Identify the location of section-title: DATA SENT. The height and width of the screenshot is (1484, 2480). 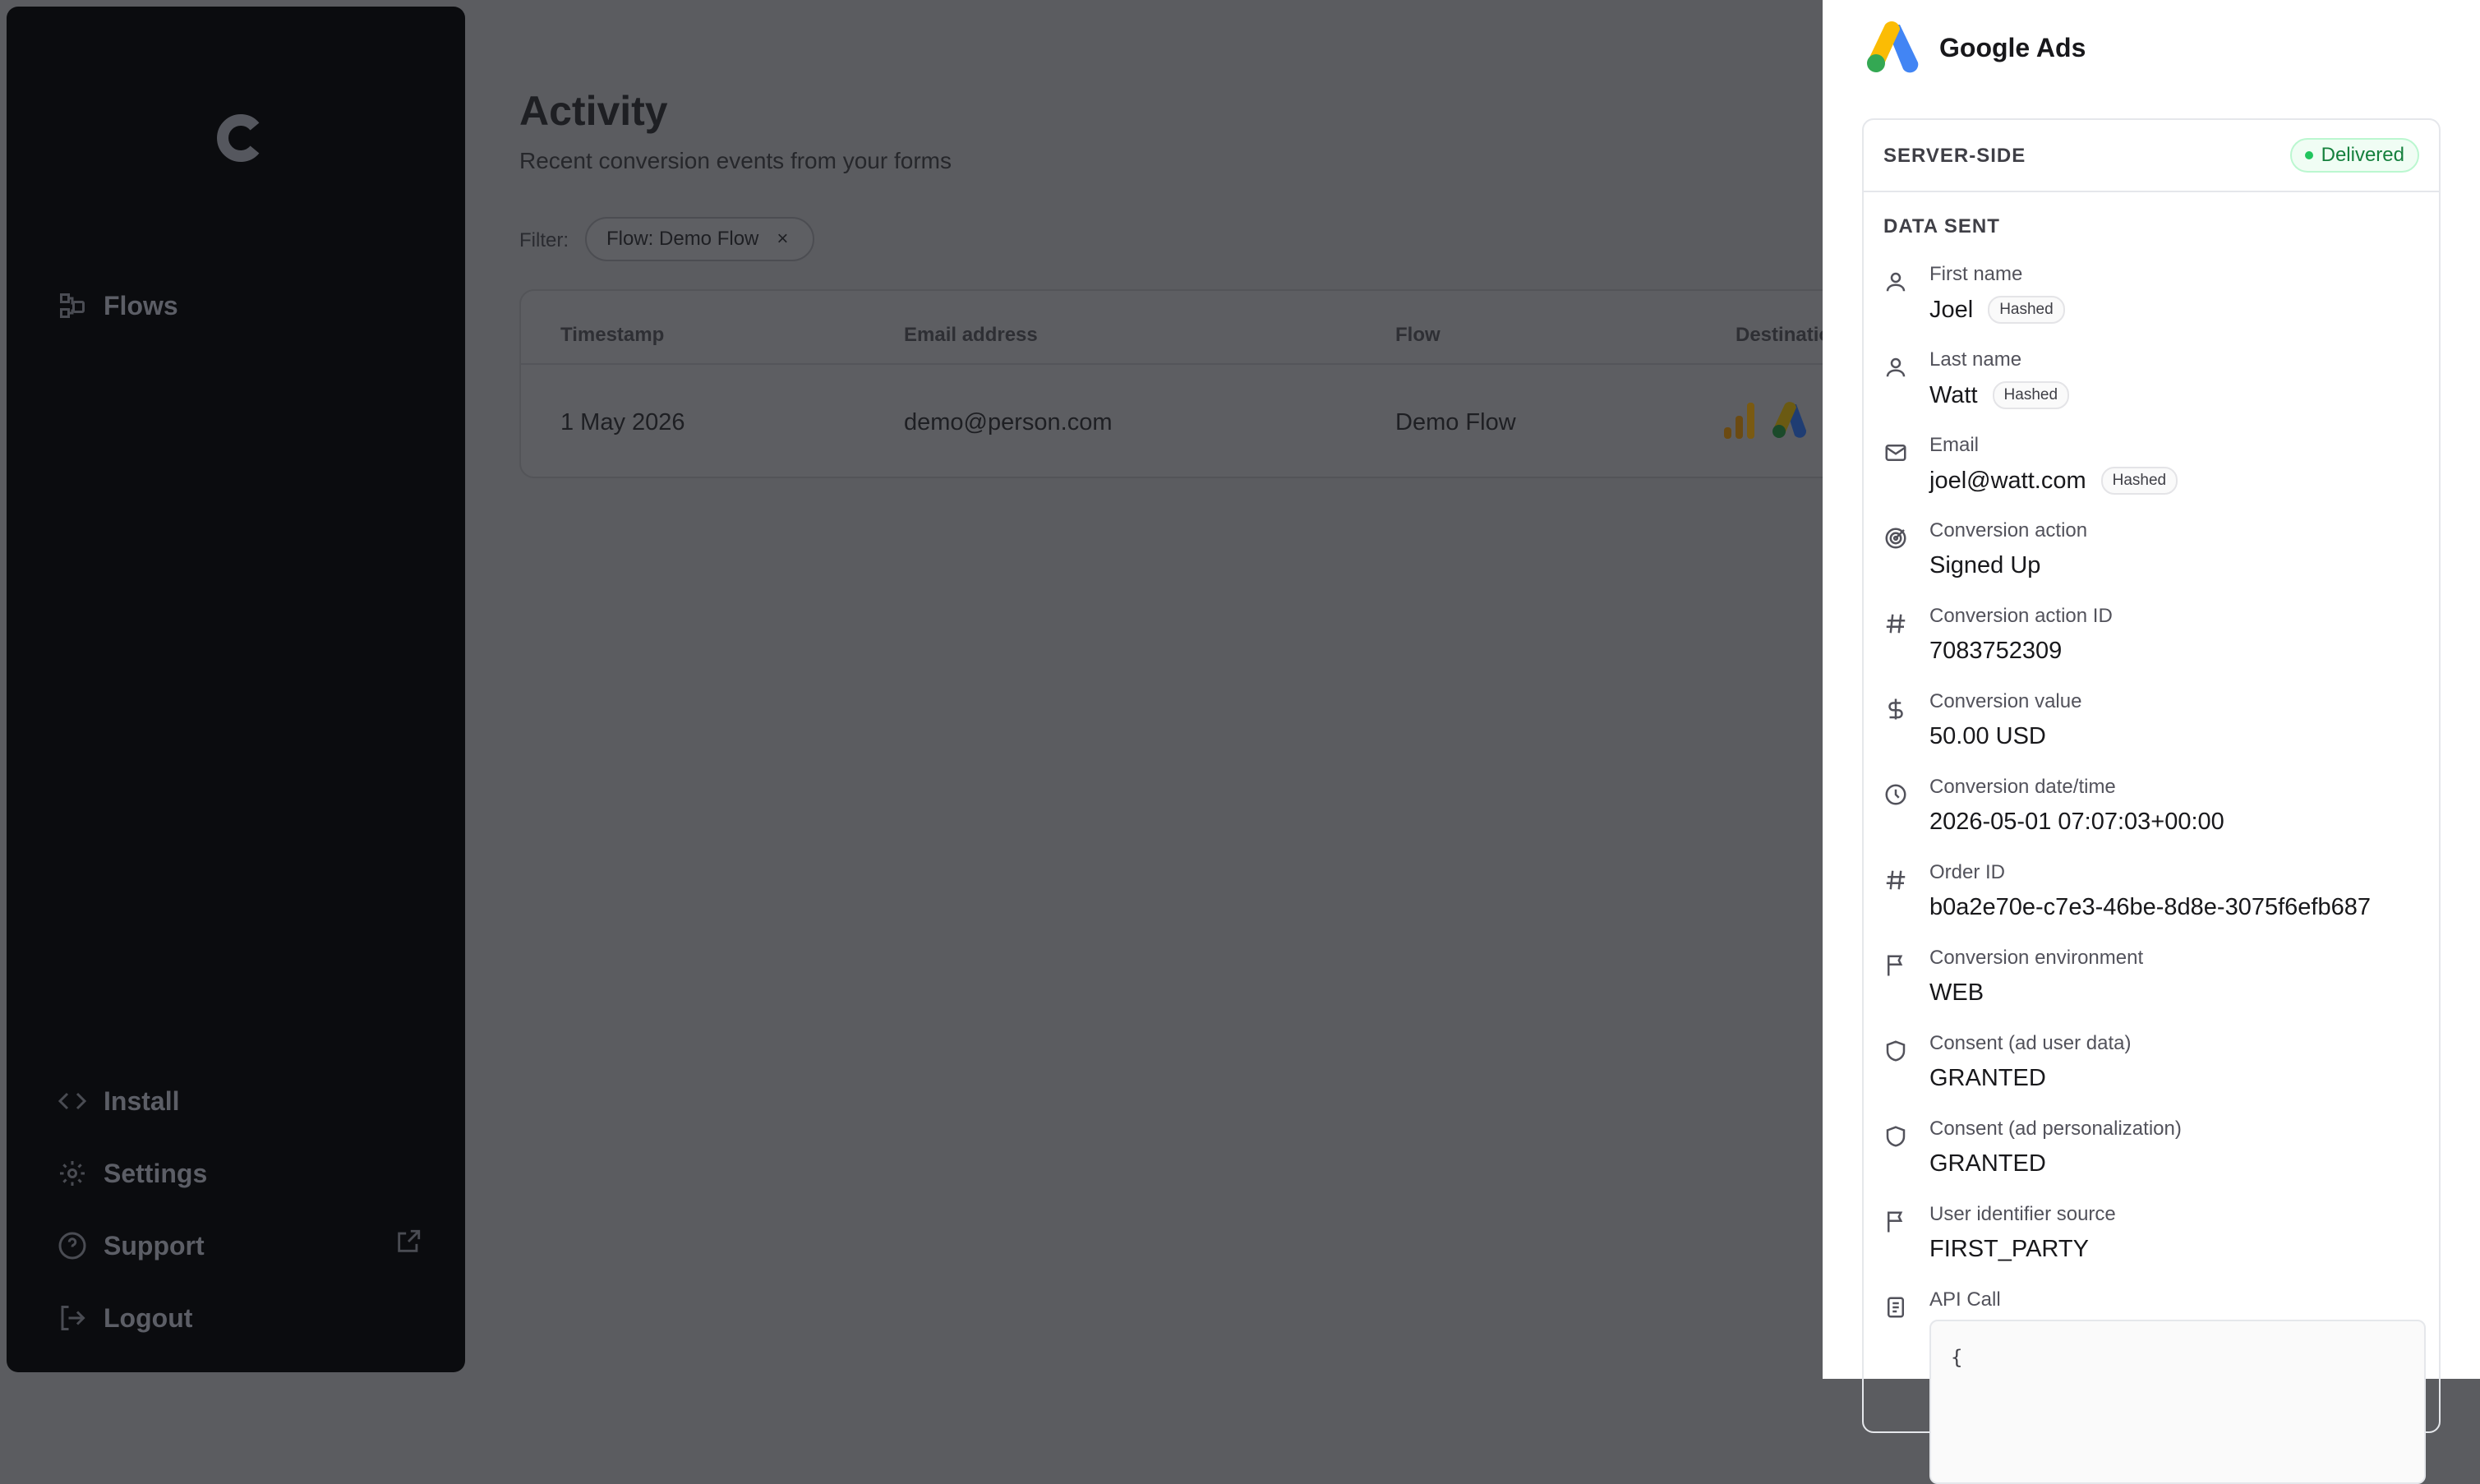
(1942, 226).